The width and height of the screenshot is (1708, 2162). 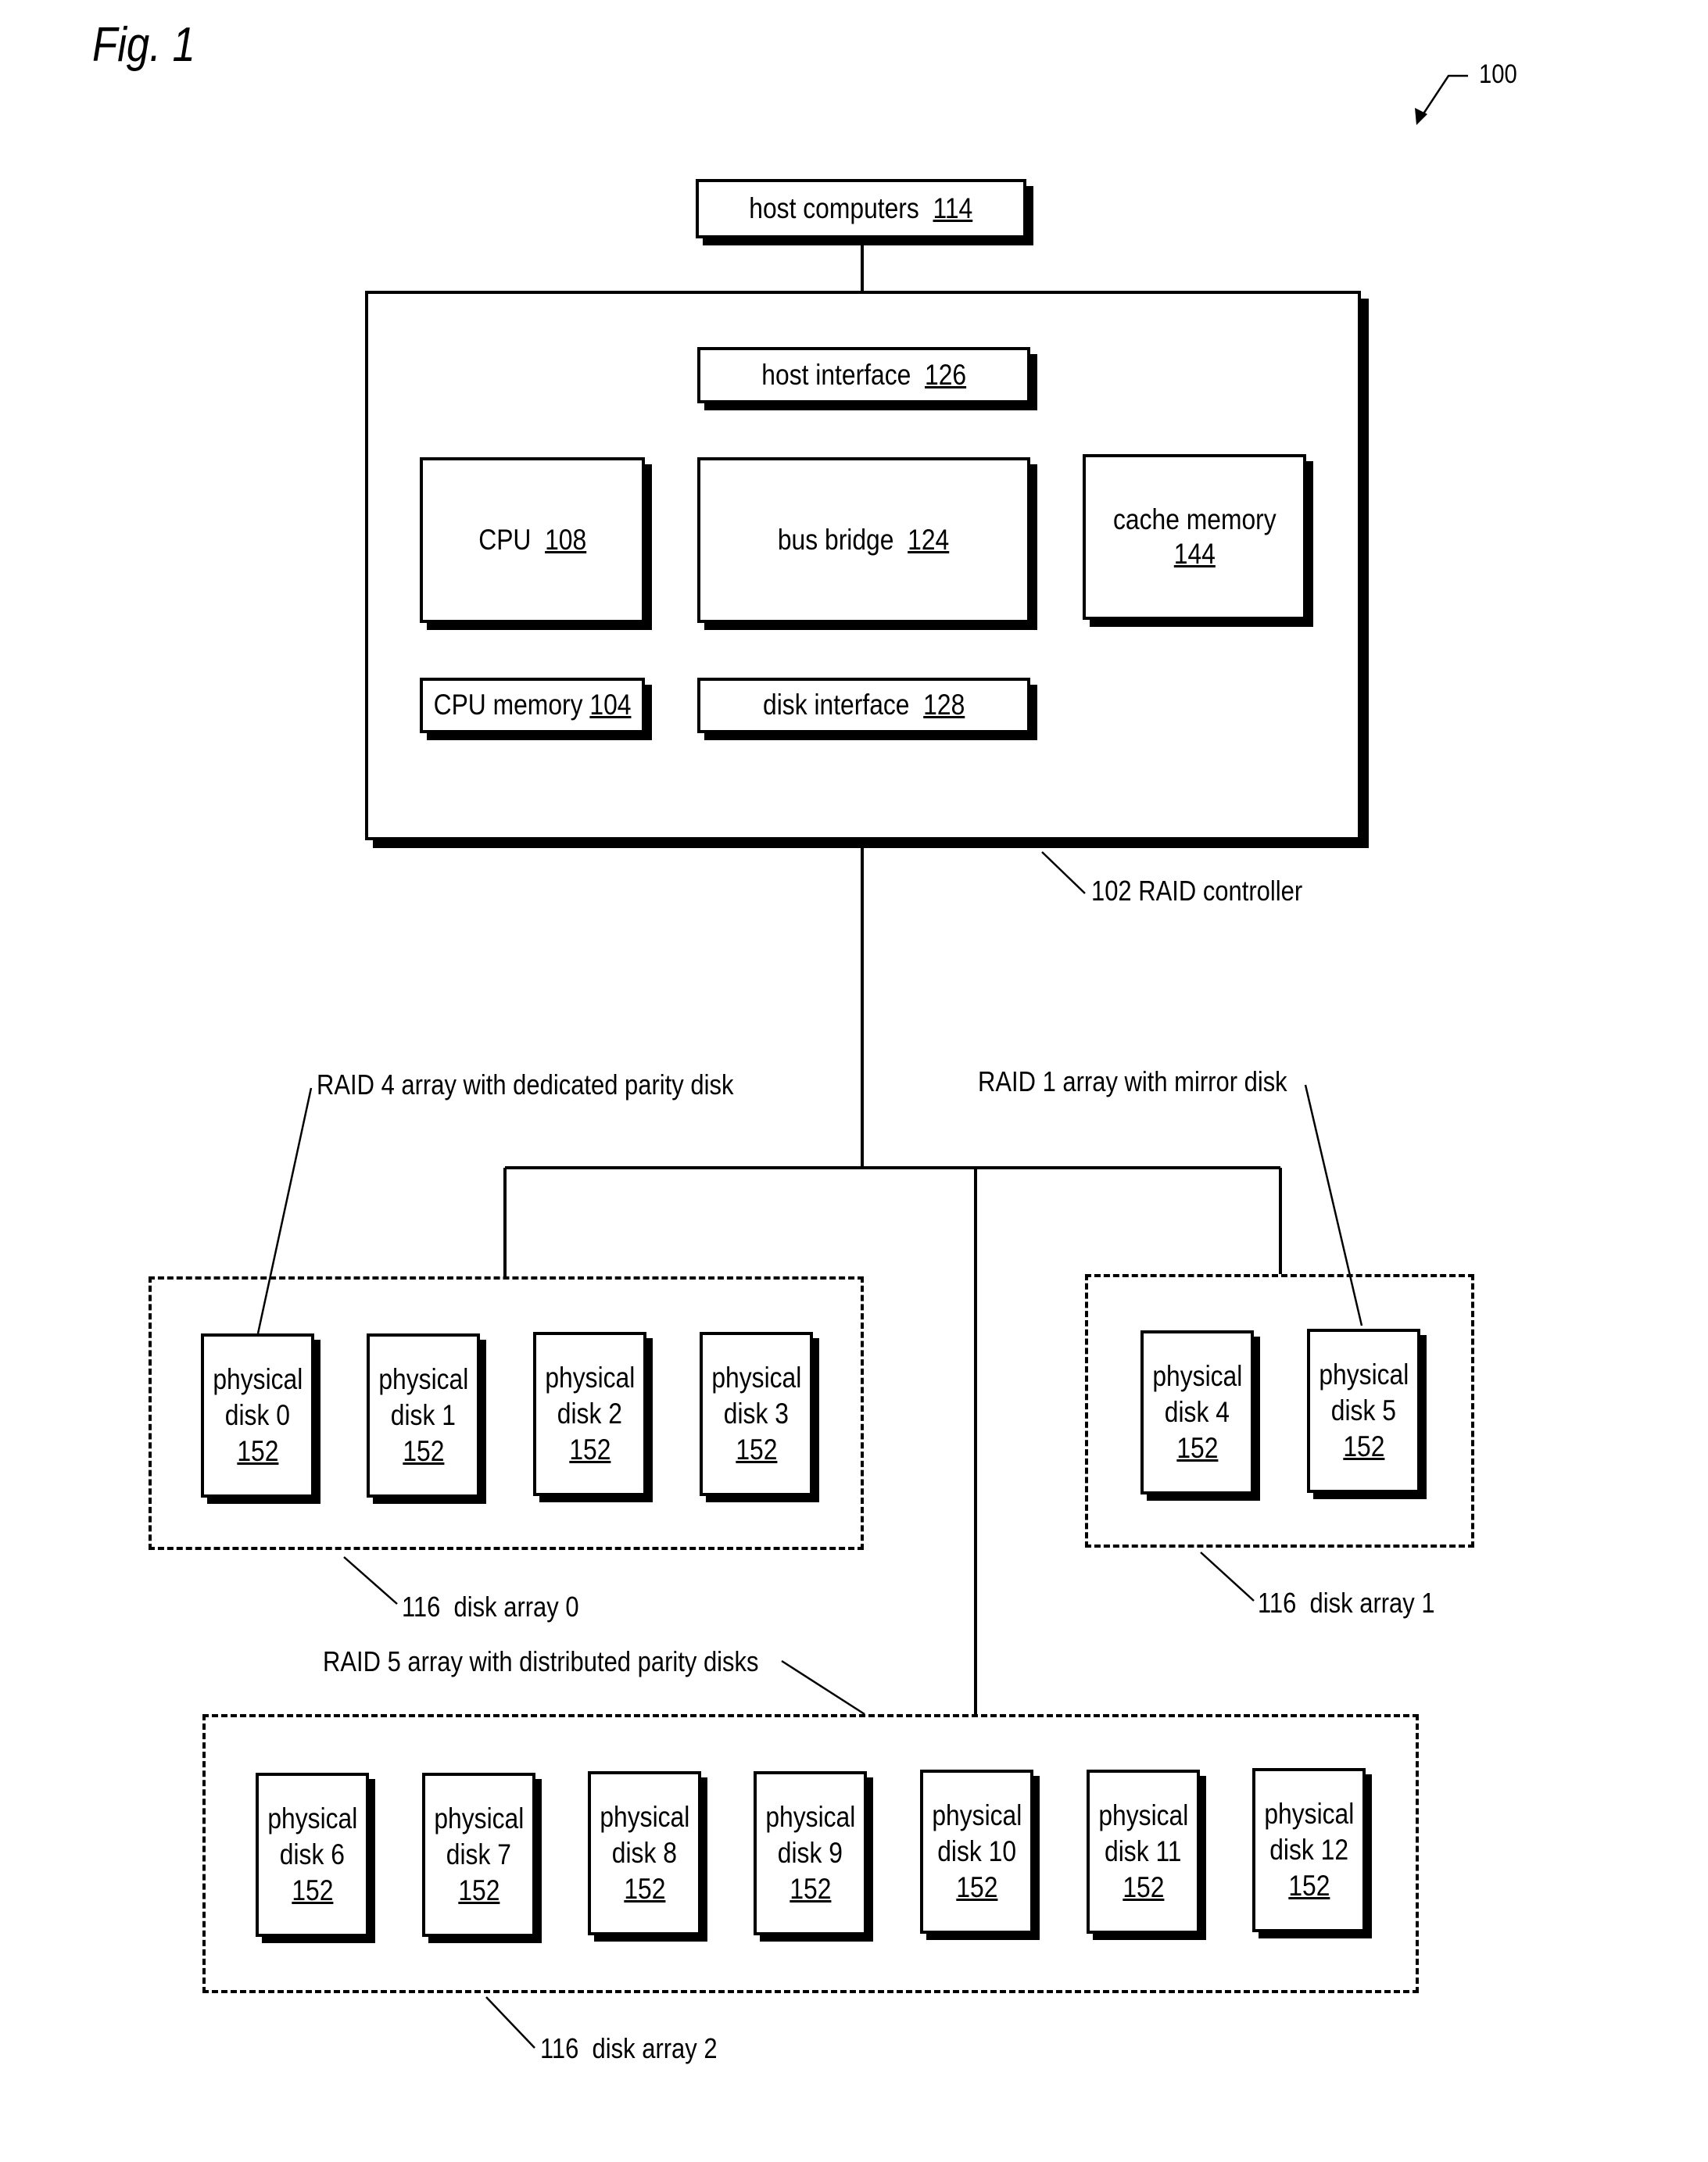 I want to click on cache-memory-box: cache memory 144, so click(x=1194, y=537).